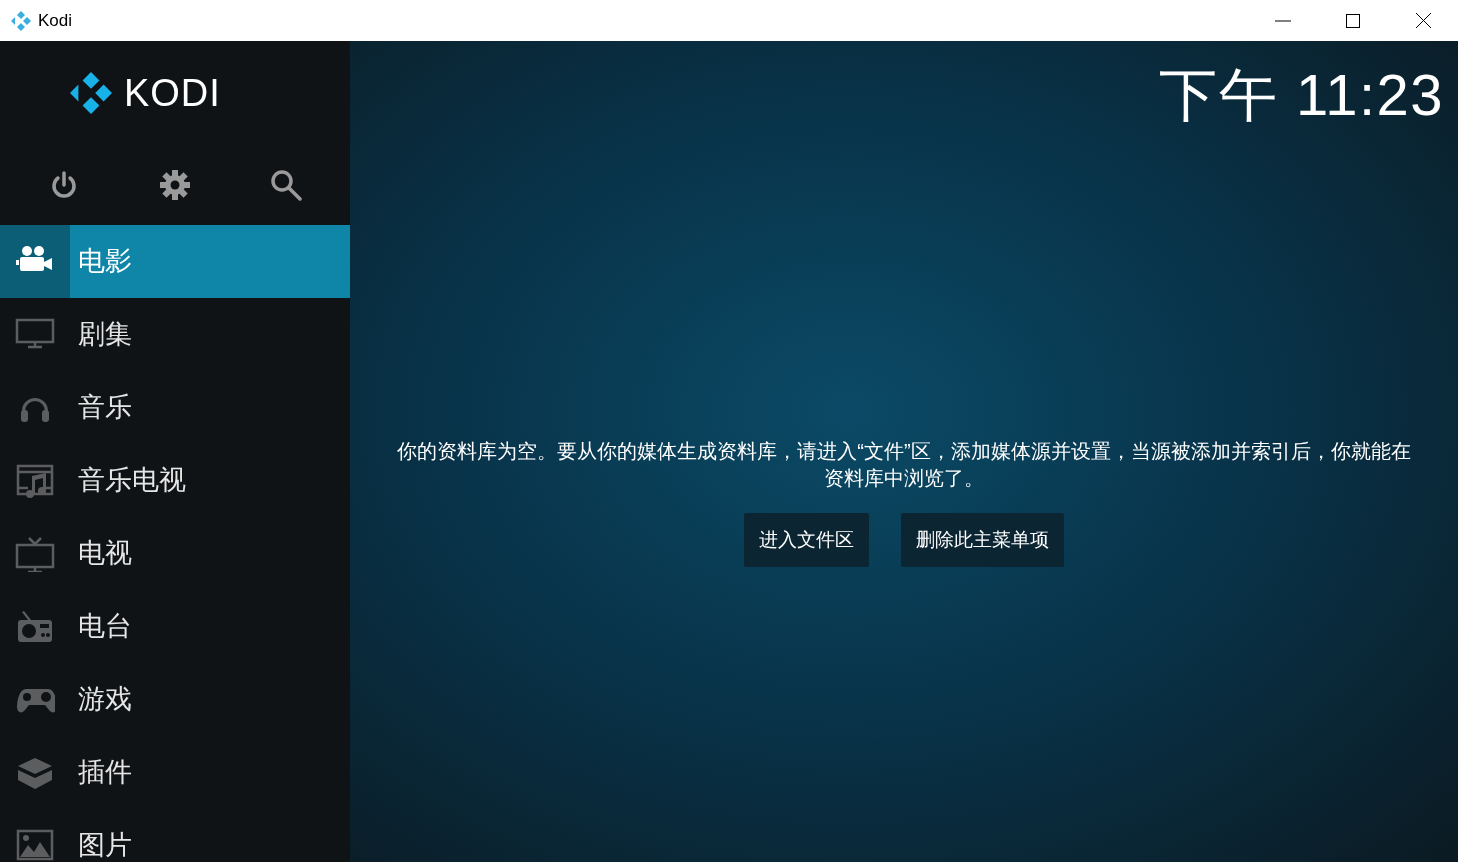  What do you see at coordinates (175, 835) in the screenshot?
I see `menu-item: 图片` at bounding box center [175, 835].